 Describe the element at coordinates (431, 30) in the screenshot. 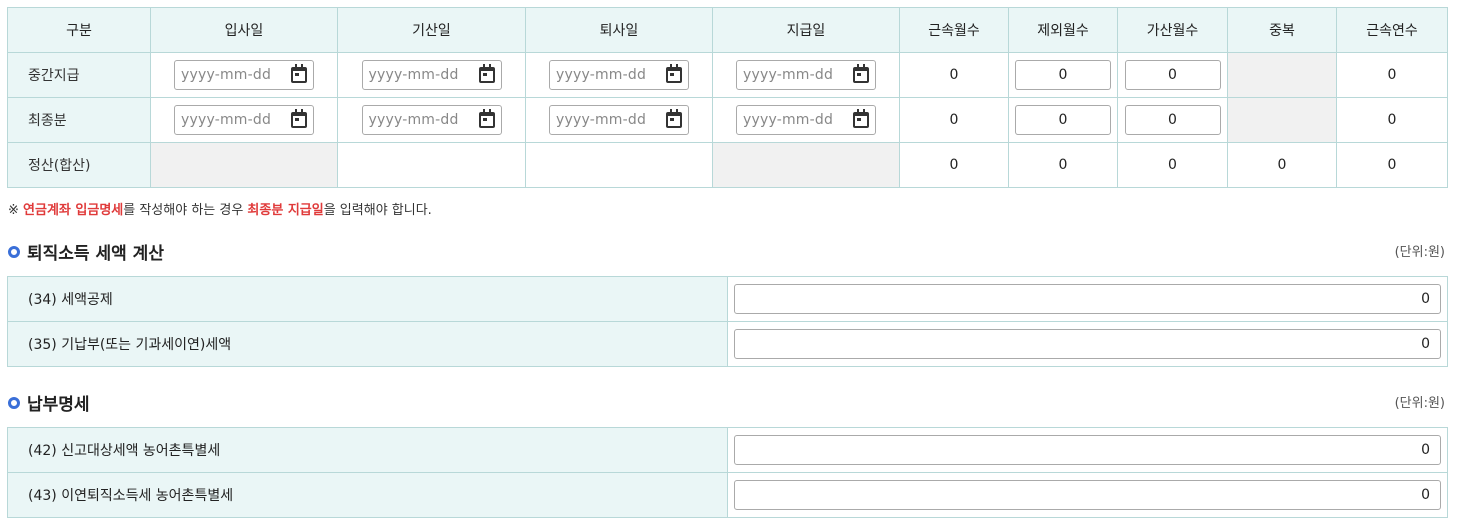

I see `col-header-start-date: 기산일` at that location.